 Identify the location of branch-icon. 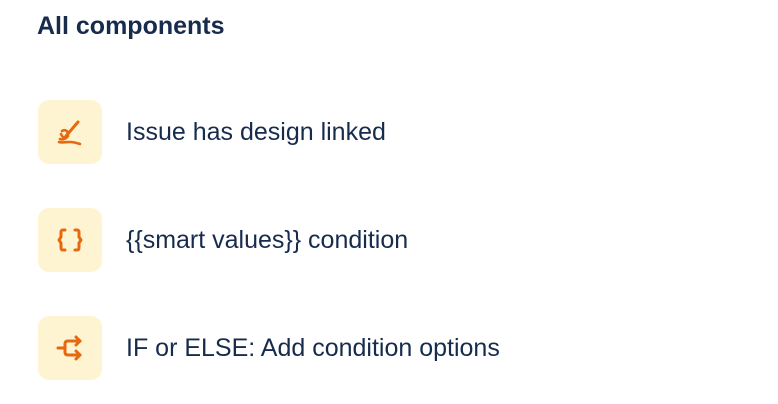
(69, 348).